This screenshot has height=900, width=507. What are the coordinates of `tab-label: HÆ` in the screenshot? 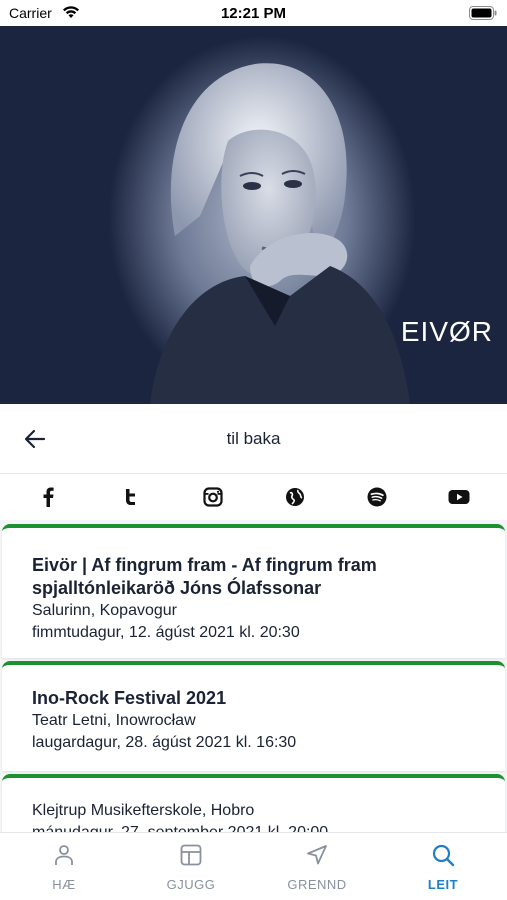 It's located at (64, 884).